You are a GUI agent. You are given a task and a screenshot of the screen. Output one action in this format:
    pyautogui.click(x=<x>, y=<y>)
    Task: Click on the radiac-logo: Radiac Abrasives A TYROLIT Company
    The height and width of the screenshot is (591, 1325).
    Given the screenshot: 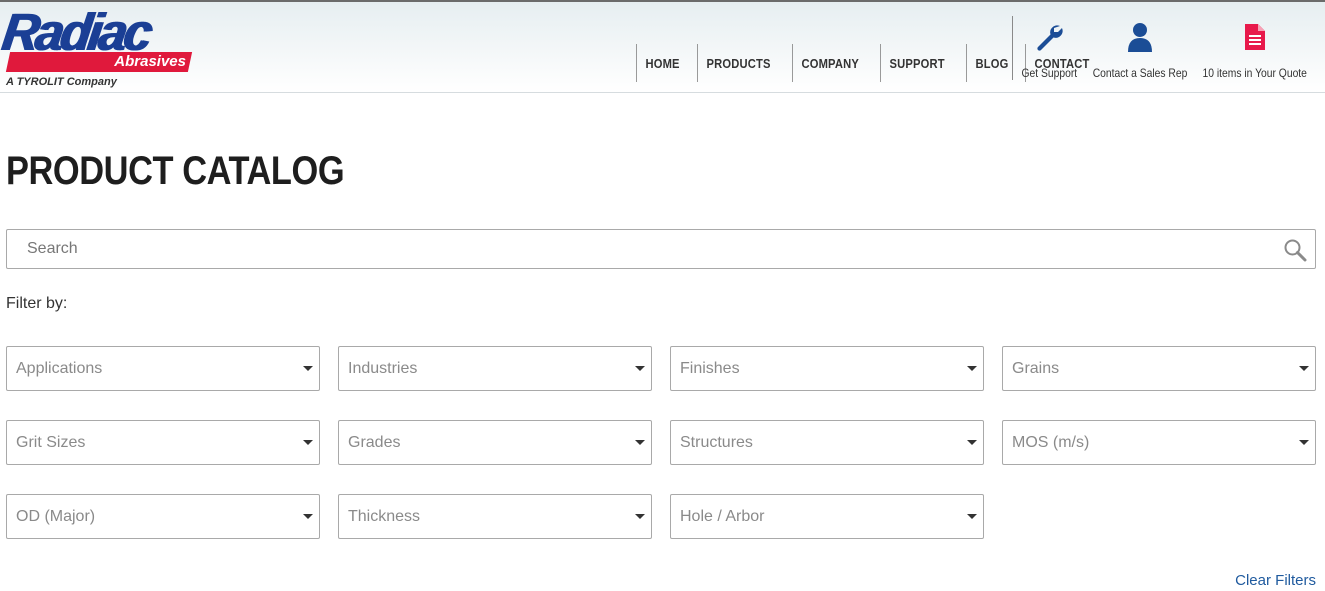 What is the action you would take?
    pyautogui.click(x=96, y=46)
    